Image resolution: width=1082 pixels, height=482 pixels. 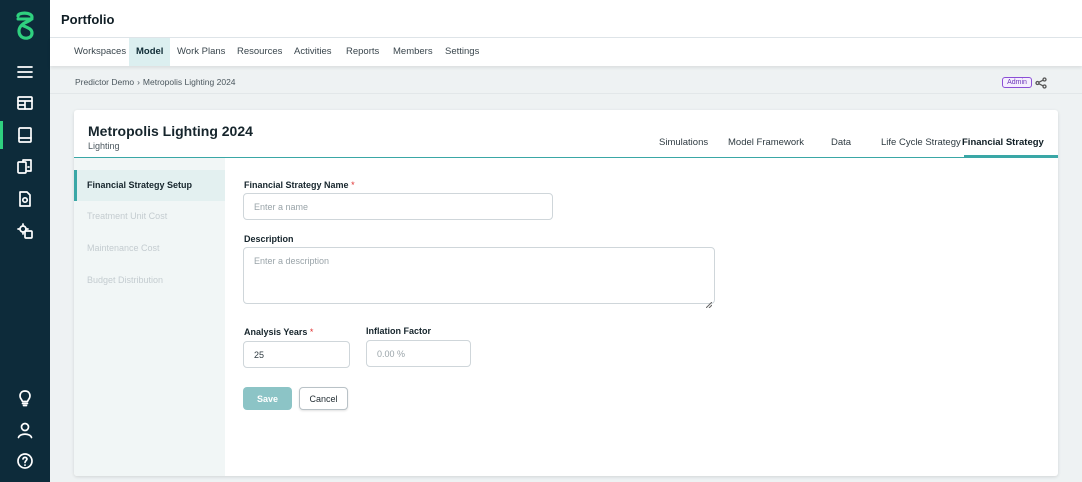 I want to click on breadcrumb-root: Predictor Demo, so click(x=104, y=82).